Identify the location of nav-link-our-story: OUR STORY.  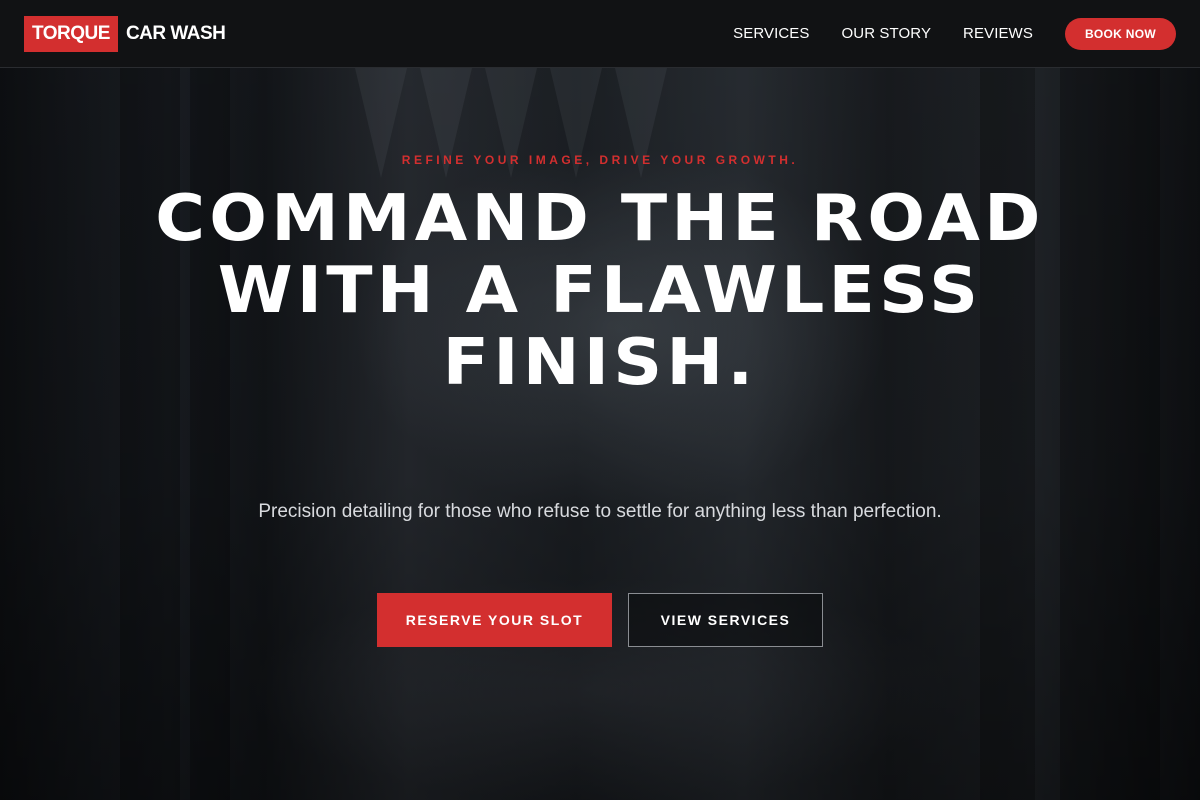
(887, 33).